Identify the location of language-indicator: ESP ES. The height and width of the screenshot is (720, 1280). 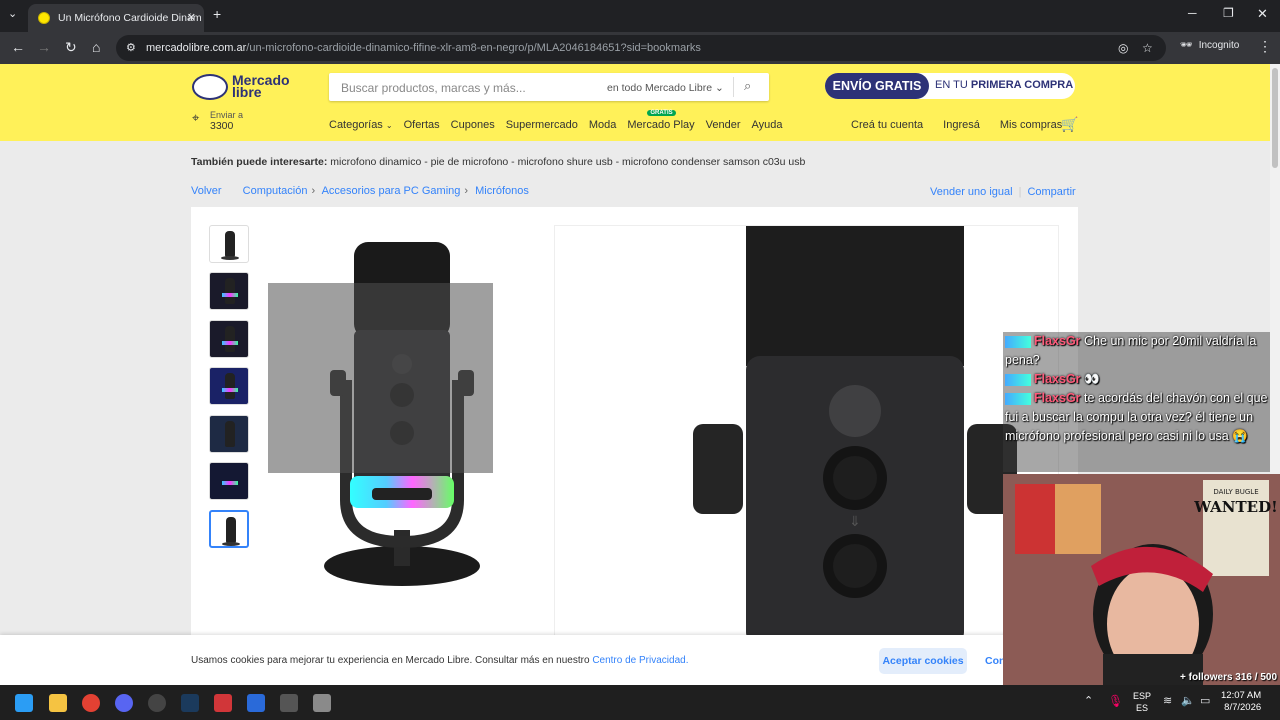
(1142, 702).